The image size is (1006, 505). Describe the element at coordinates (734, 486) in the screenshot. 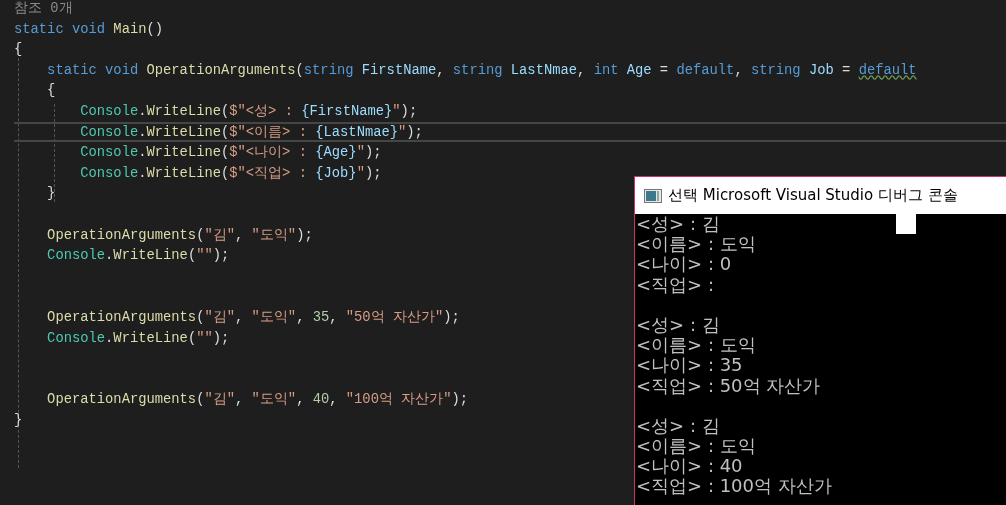

I see `console-output-line: <직업> : 100억 자산가` at that location.